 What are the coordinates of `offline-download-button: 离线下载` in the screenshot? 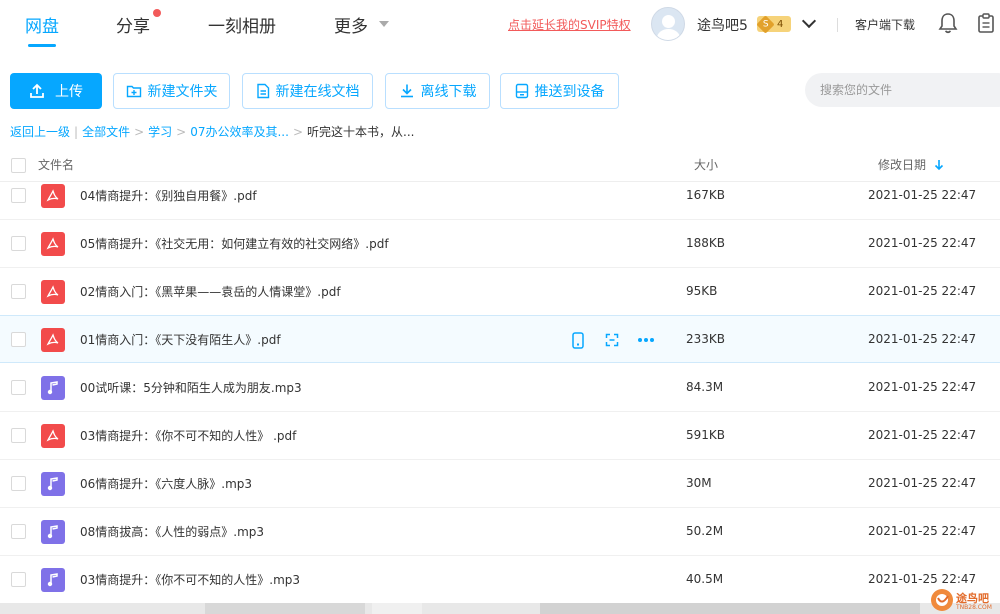 It's located at (437, 91).